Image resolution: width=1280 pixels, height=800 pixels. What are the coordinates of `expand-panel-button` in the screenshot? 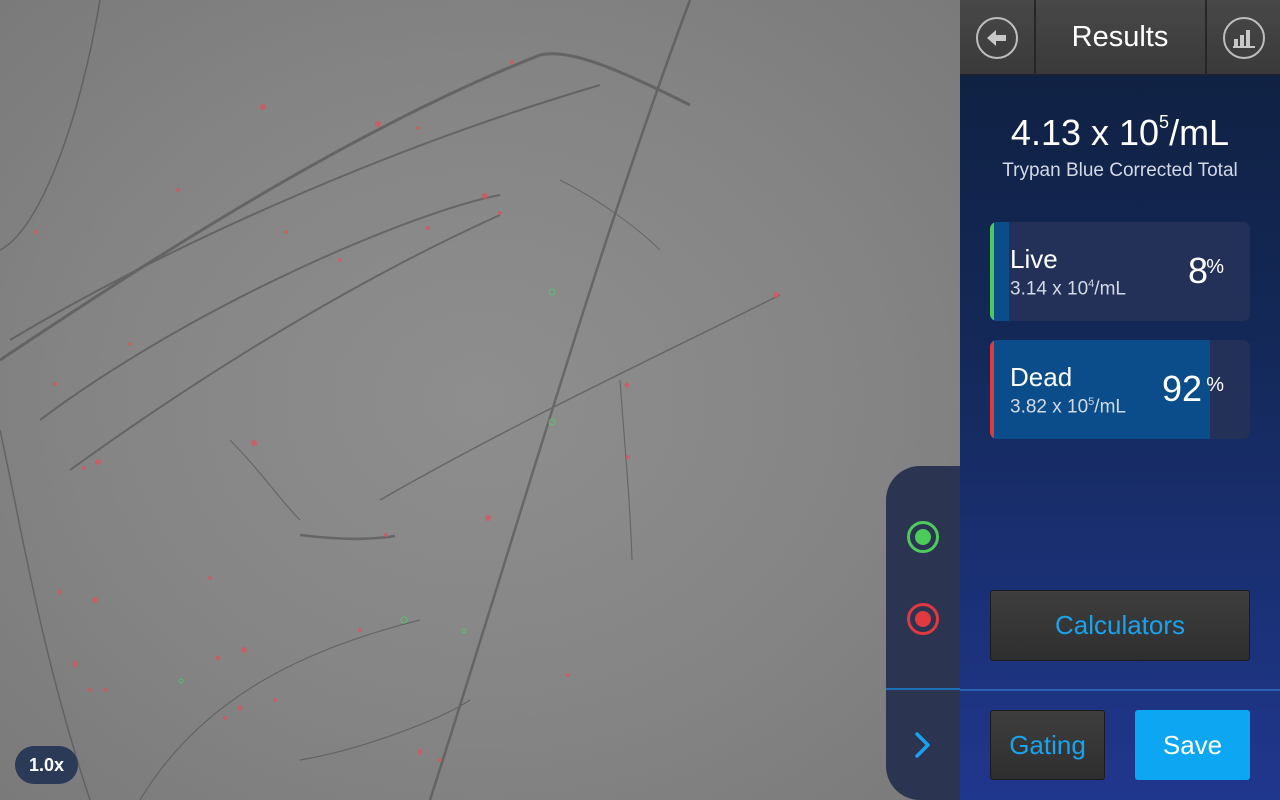 It's located at (923, 745).